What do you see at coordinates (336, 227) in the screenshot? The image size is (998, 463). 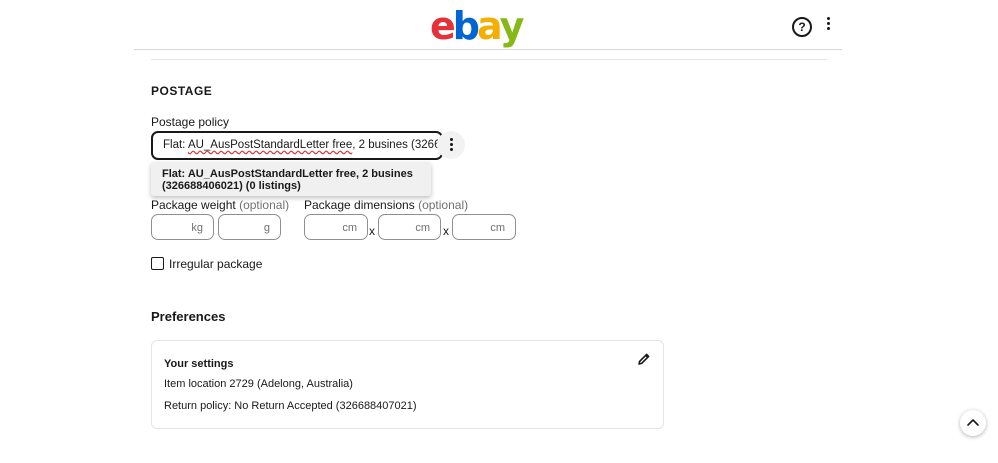 I see `dimension-length-input: cm` at bounding box center [336, 227].